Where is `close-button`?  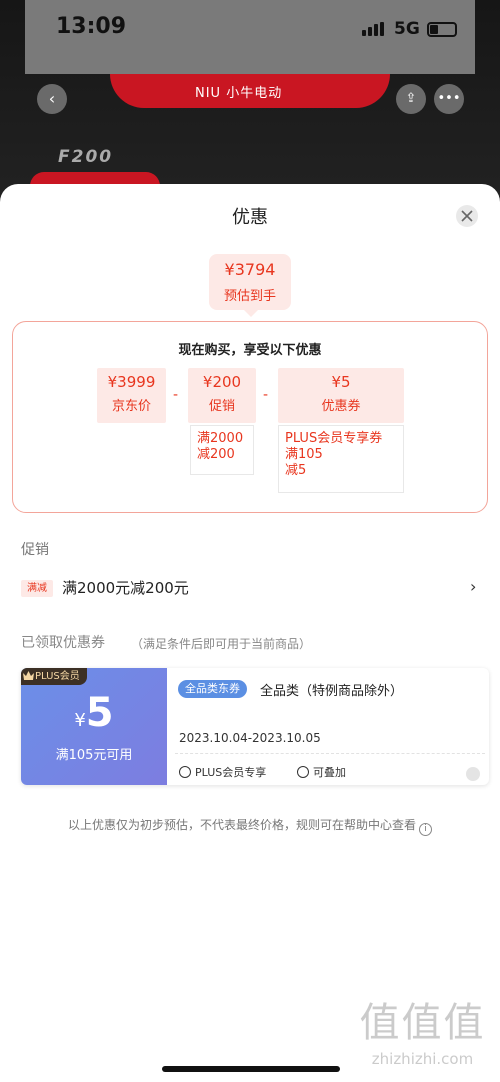
close-button is located at coordinates (467, 216).